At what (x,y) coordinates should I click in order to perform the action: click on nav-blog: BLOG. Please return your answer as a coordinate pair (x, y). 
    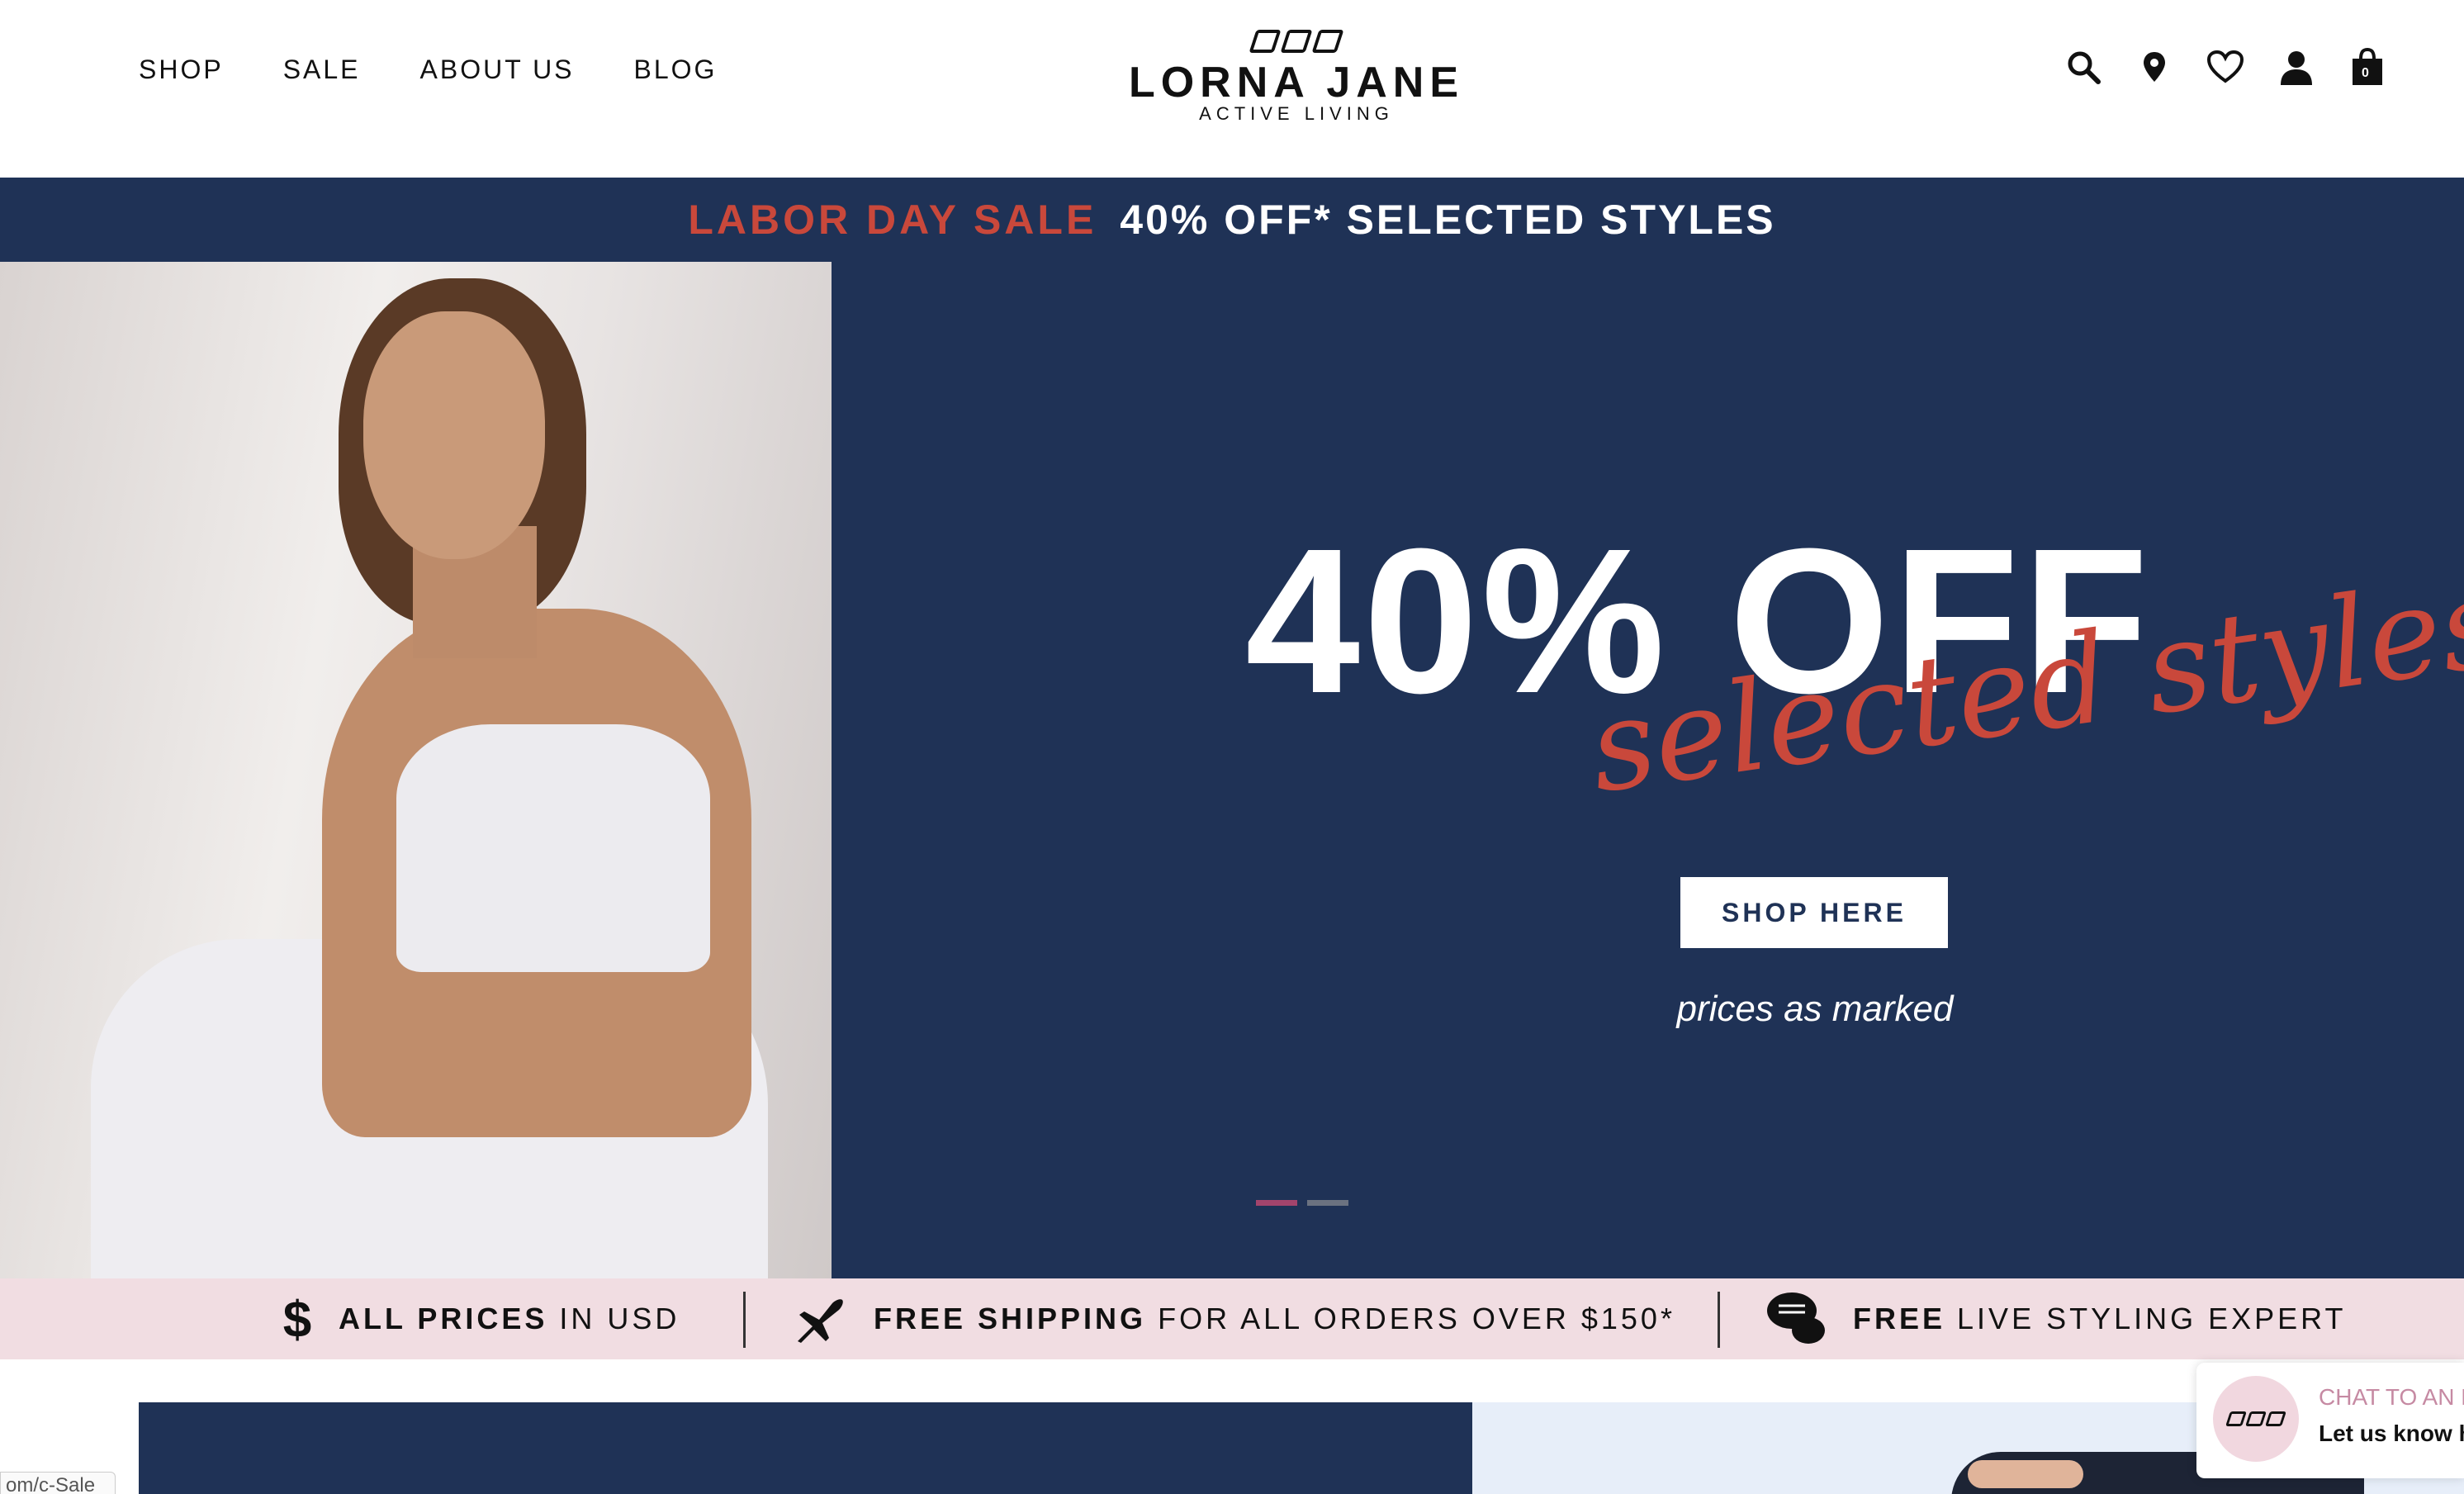
    Looking at the image, I should click on (676, 70).